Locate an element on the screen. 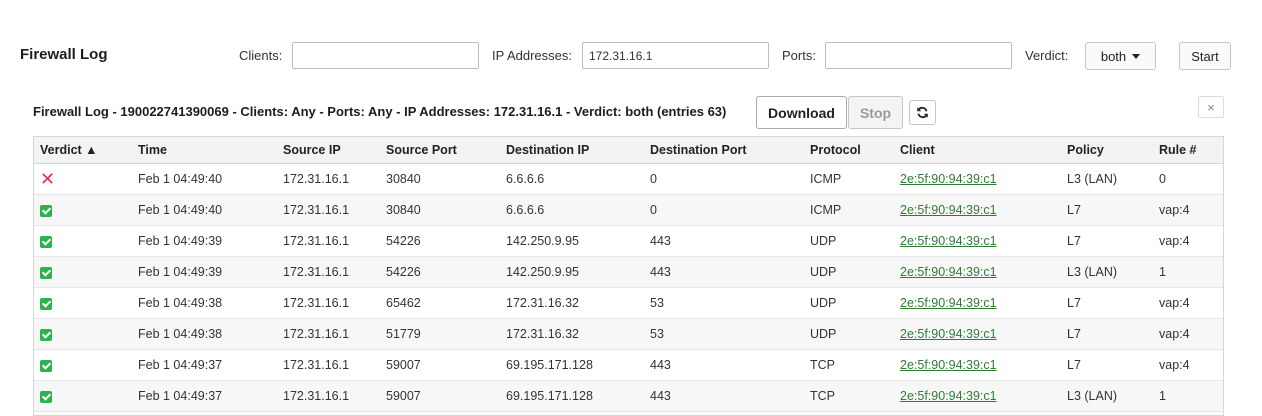  column-header-verdict: Verdict ▲ is located at coordinates (83, 150).